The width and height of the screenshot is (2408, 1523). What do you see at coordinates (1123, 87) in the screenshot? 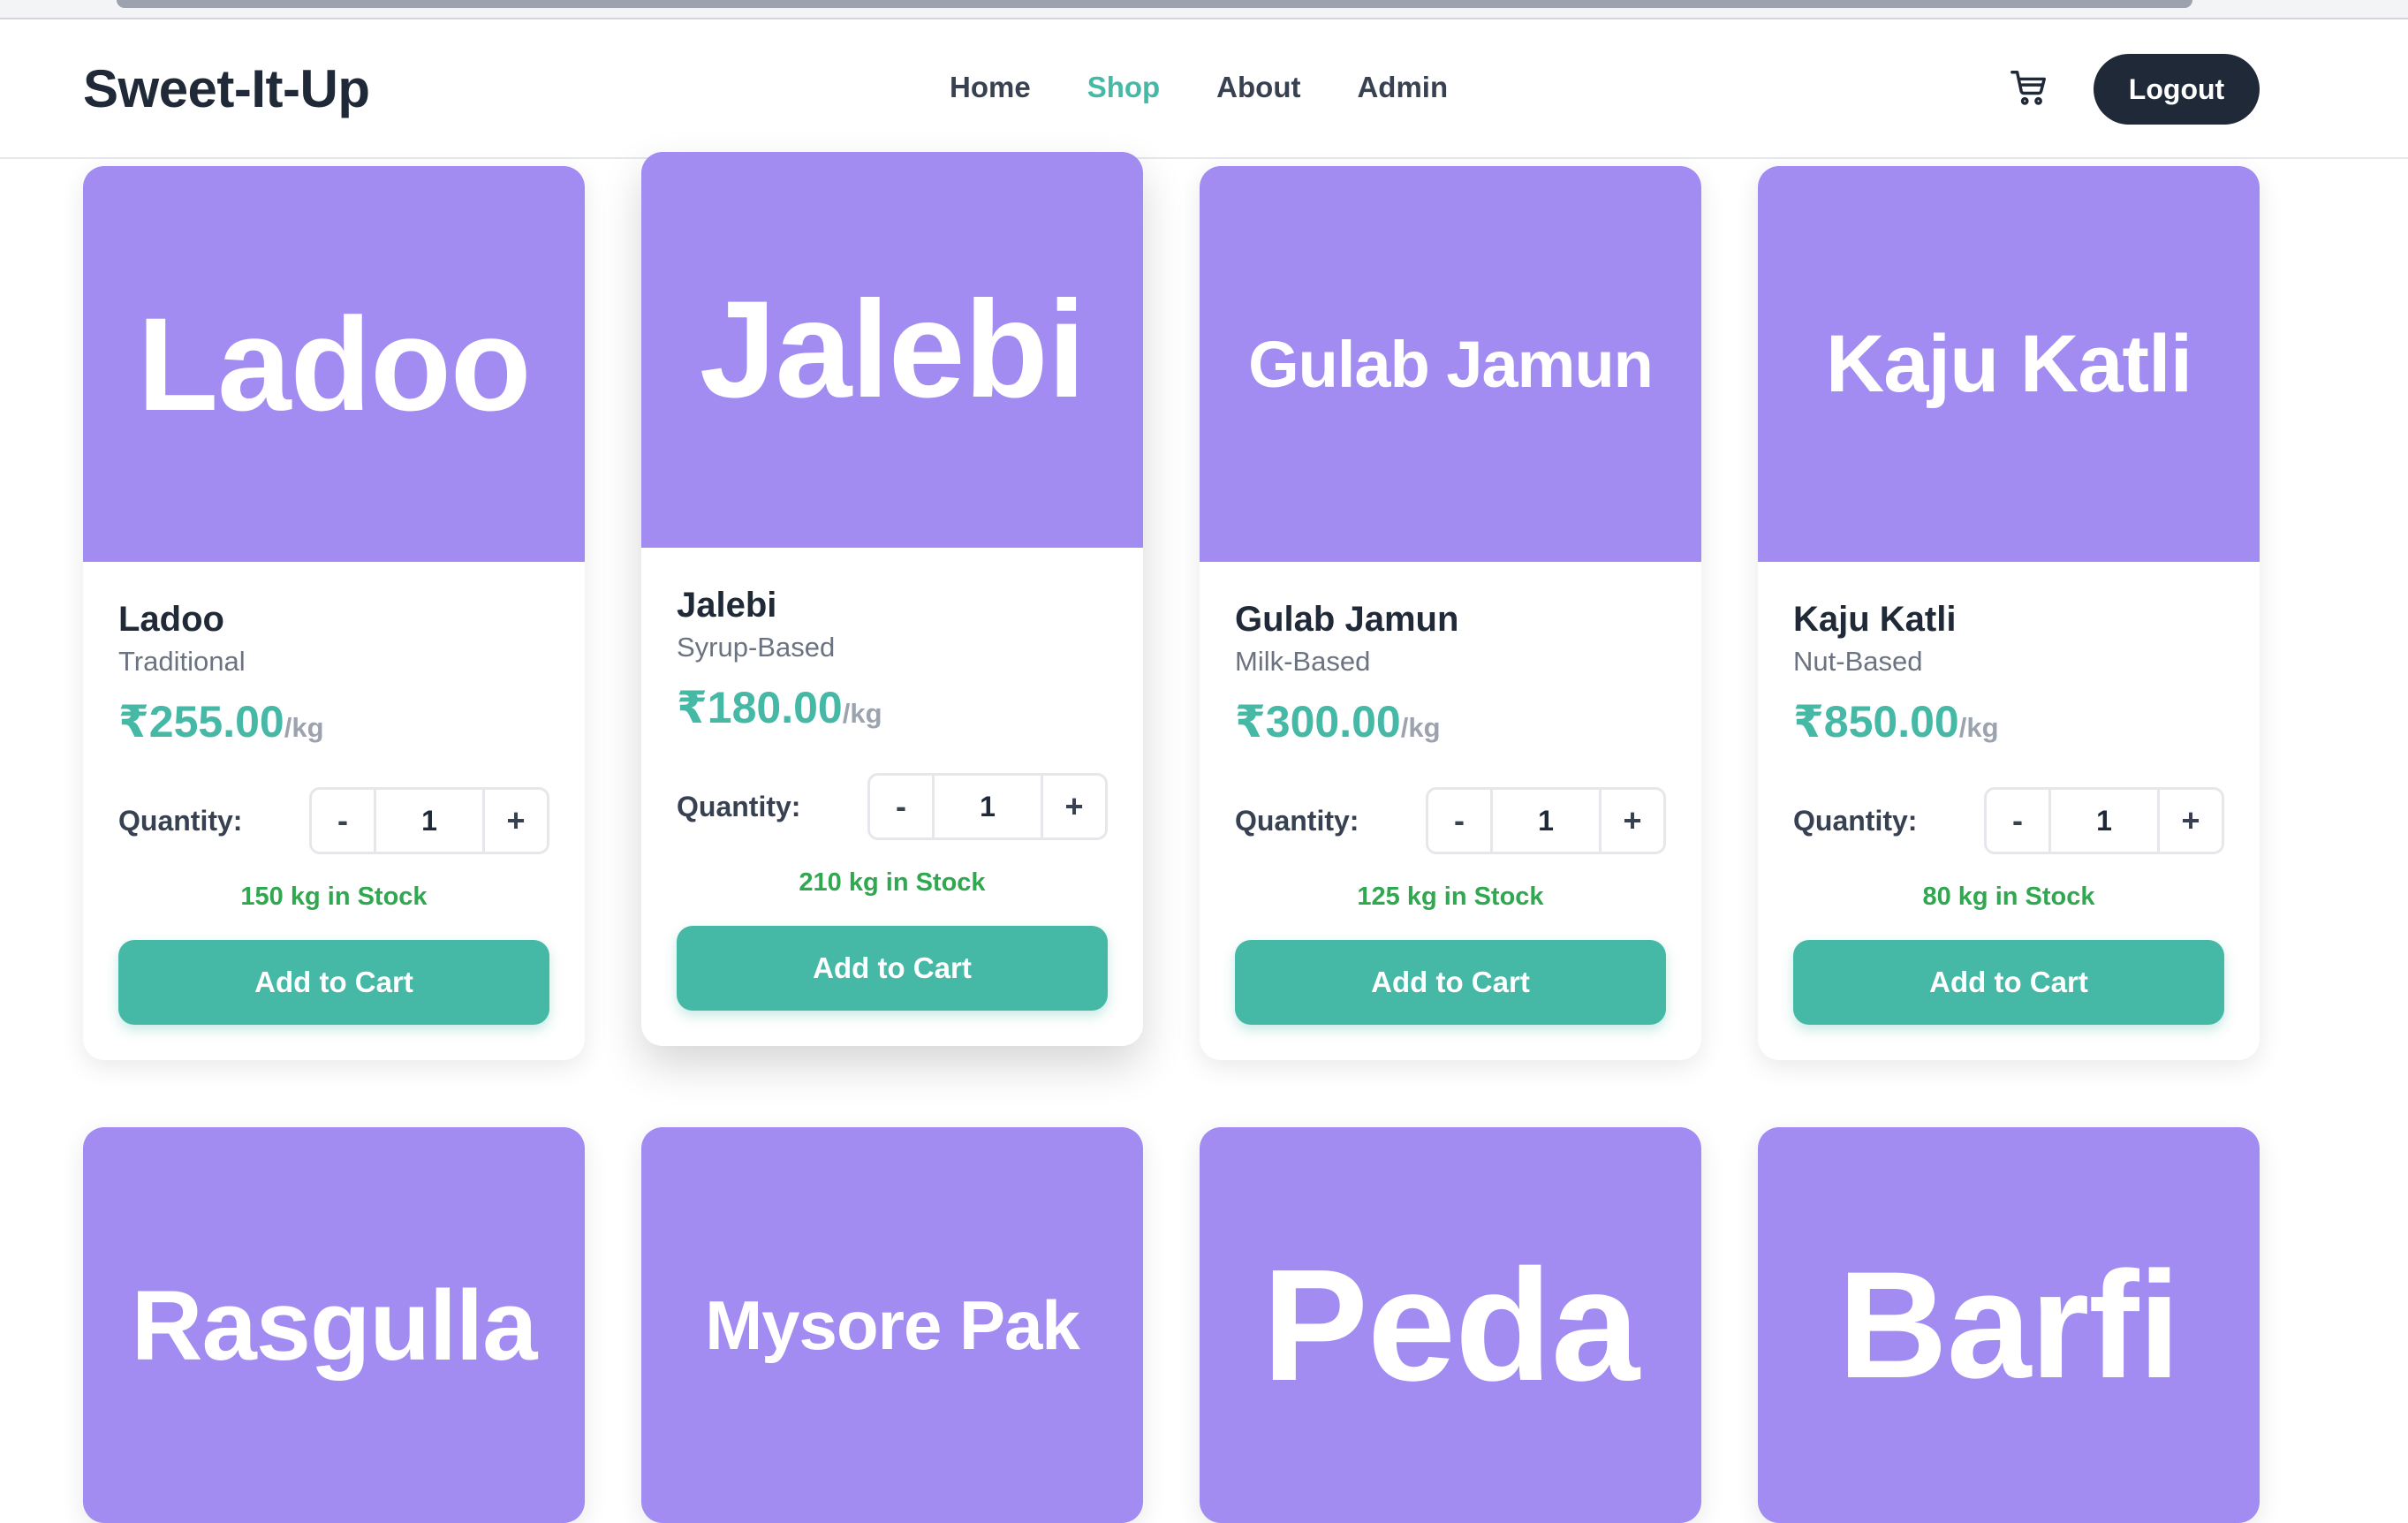
I see `nav-shop: Shop` at bounding box center [1123, 87].